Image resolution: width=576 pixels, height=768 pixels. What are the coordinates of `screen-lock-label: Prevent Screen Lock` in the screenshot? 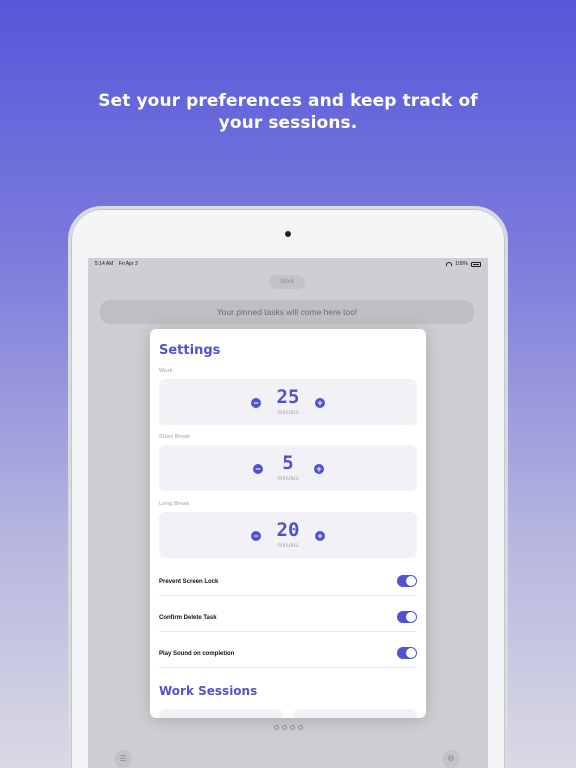 It's located at (189, 582).